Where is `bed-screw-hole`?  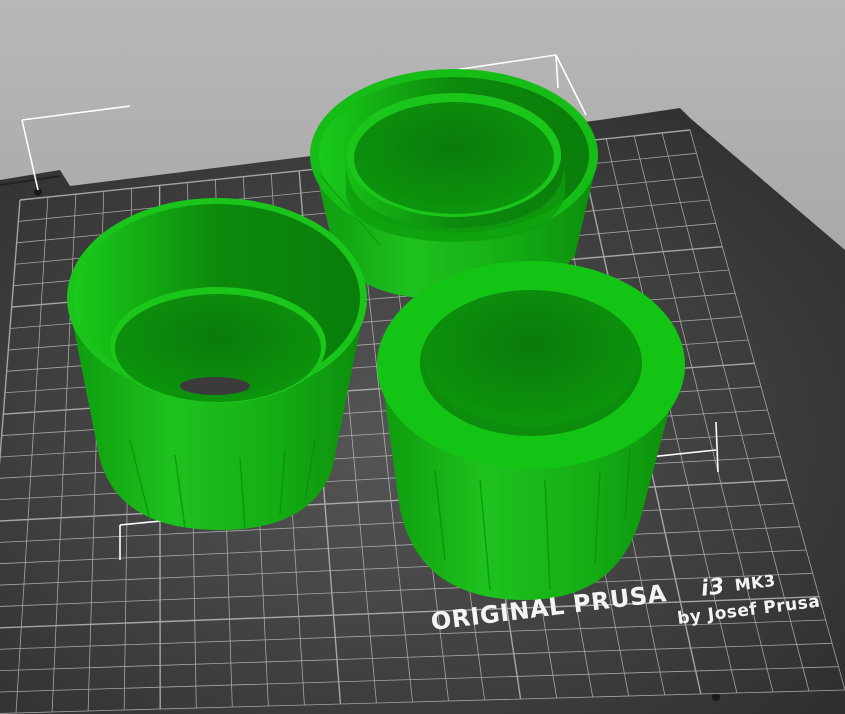
bed-screw-hole is located at coordinates (716, 697).